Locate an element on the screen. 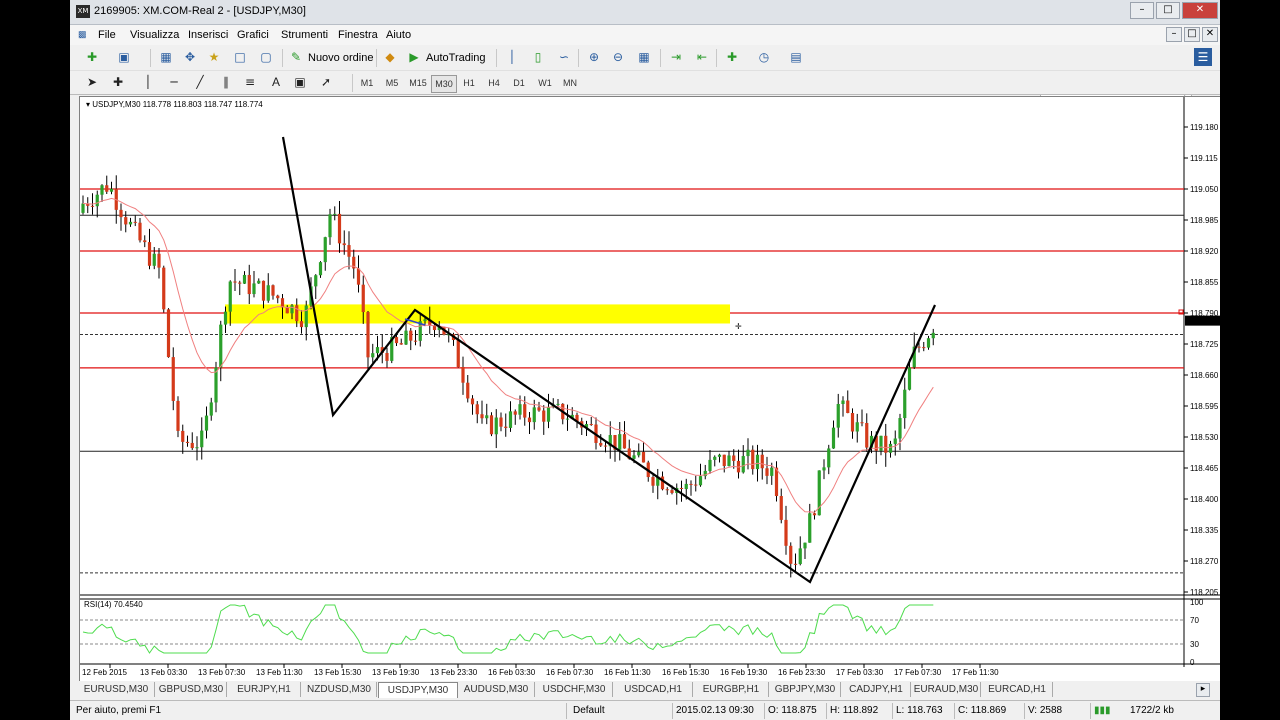  new-chart-icon: ✚ is located at coordinates (92, 57).